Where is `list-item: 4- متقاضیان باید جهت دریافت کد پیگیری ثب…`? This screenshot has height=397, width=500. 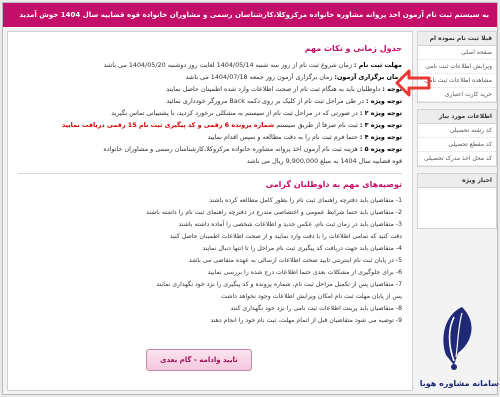 list-item: 4- متقاضیان باید جهت دریافت کد پیگیری ثب… is located at coordinates (302, 248).